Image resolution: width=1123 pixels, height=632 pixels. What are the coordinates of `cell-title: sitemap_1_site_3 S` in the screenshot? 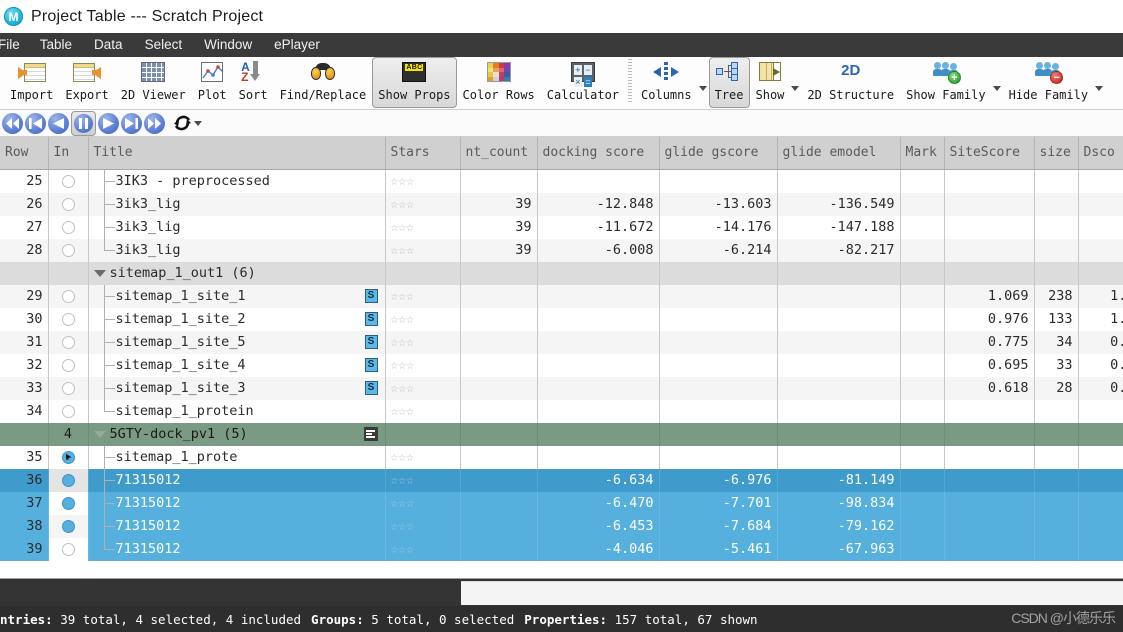 It's located at (237, 388).